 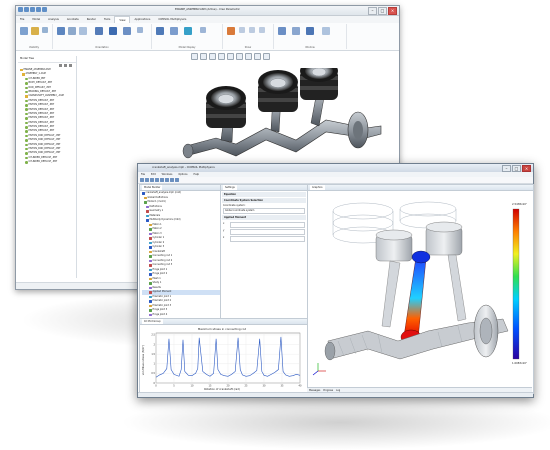 What do you see at coordinates (187, 36) in the screenshot?
I see `ribbon-group-model-display: Model Display` at bounding box center [187, 36].